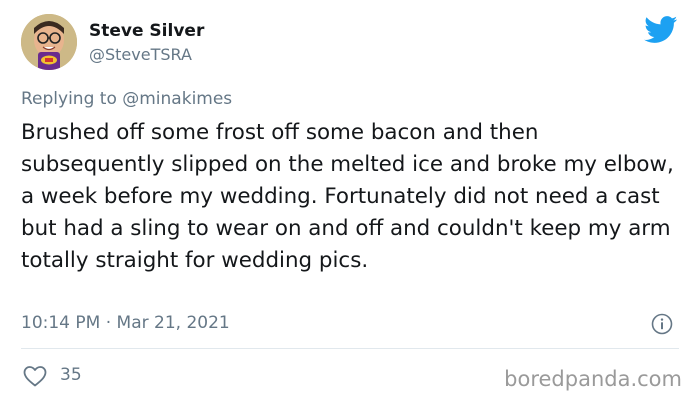 This screenshot has height=402, width=700. Describe the element at coordinates (71, 375) in the screenshot. I see `like-count: 35` at that location.